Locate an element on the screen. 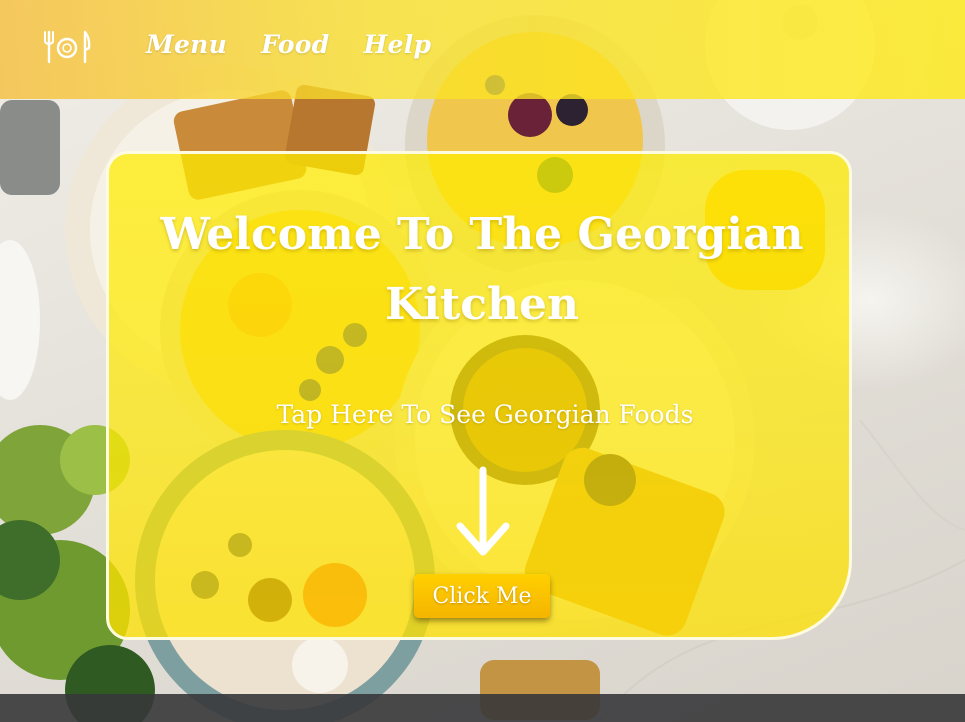 This screenshot has height=722, width=965. hero-title: Welcome To The Georgian Kitchen is located at coordinates (482, 270).